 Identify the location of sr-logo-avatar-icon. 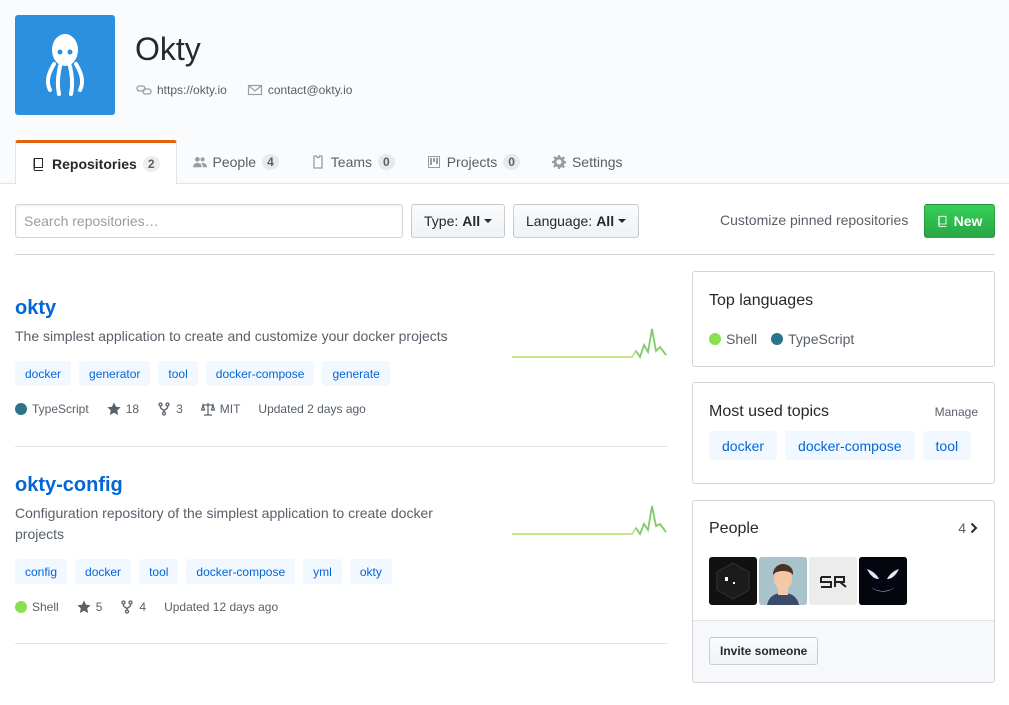
(833, 581).